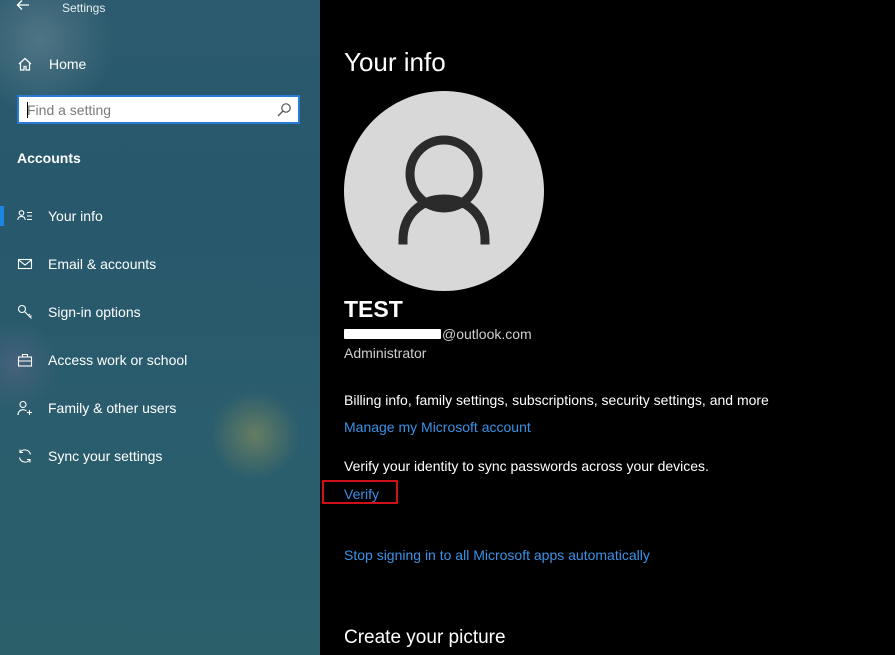 The image size is (895, 655). What do you see at coordinates (160, 264) in the screenshot?
I see `sidebar-item-email-accounts: Email & accounts` at bounding box center [160, 264].